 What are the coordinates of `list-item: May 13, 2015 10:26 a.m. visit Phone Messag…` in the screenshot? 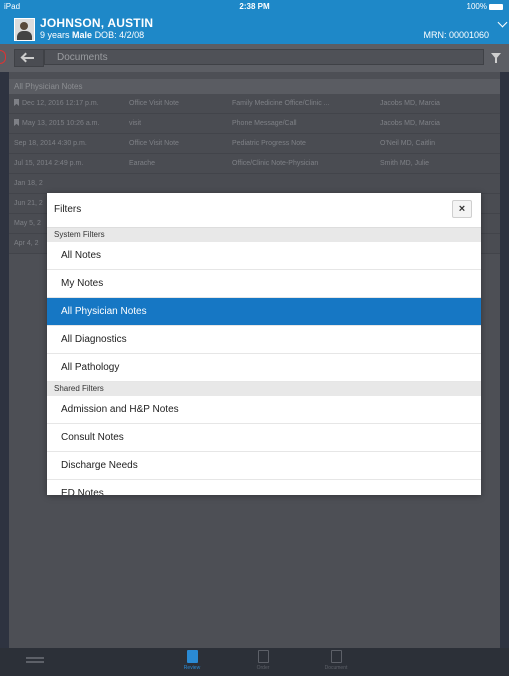 It's located at (254, 124).